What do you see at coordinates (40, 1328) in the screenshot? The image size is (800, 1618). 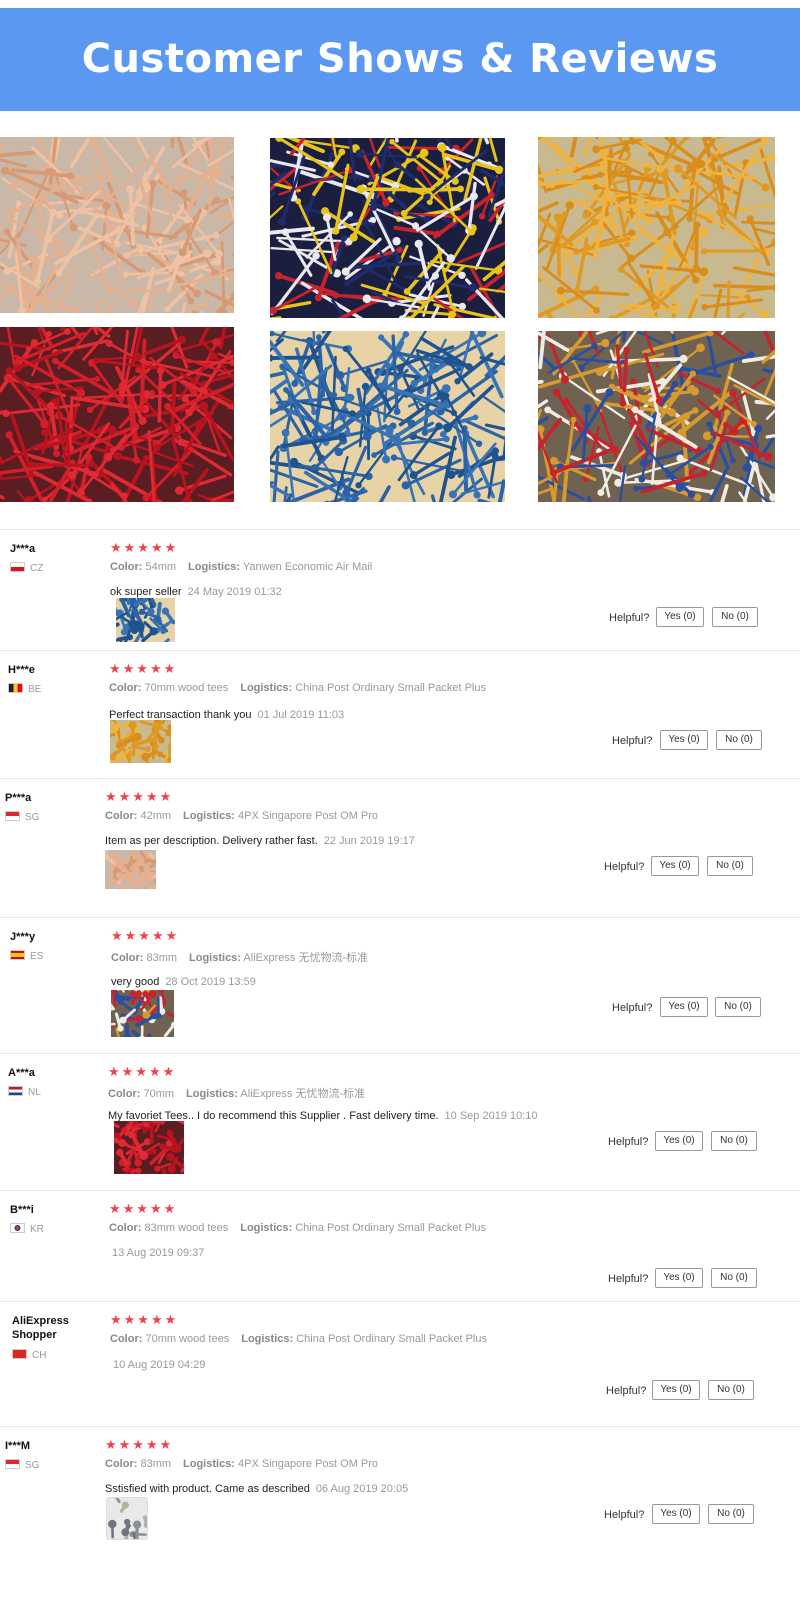 I see `reviewer-name: AliExpress Shopper` at bounding box center [40, 1328].